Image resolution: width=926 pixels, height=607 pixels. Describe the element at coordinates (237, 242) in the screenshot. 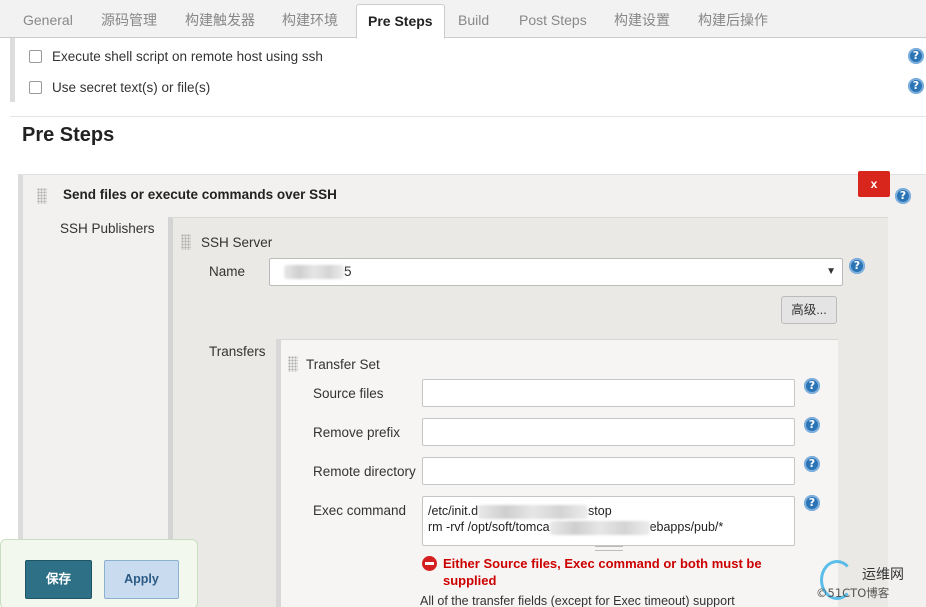

I see `ssh-server-title: SSH Server` at that location.